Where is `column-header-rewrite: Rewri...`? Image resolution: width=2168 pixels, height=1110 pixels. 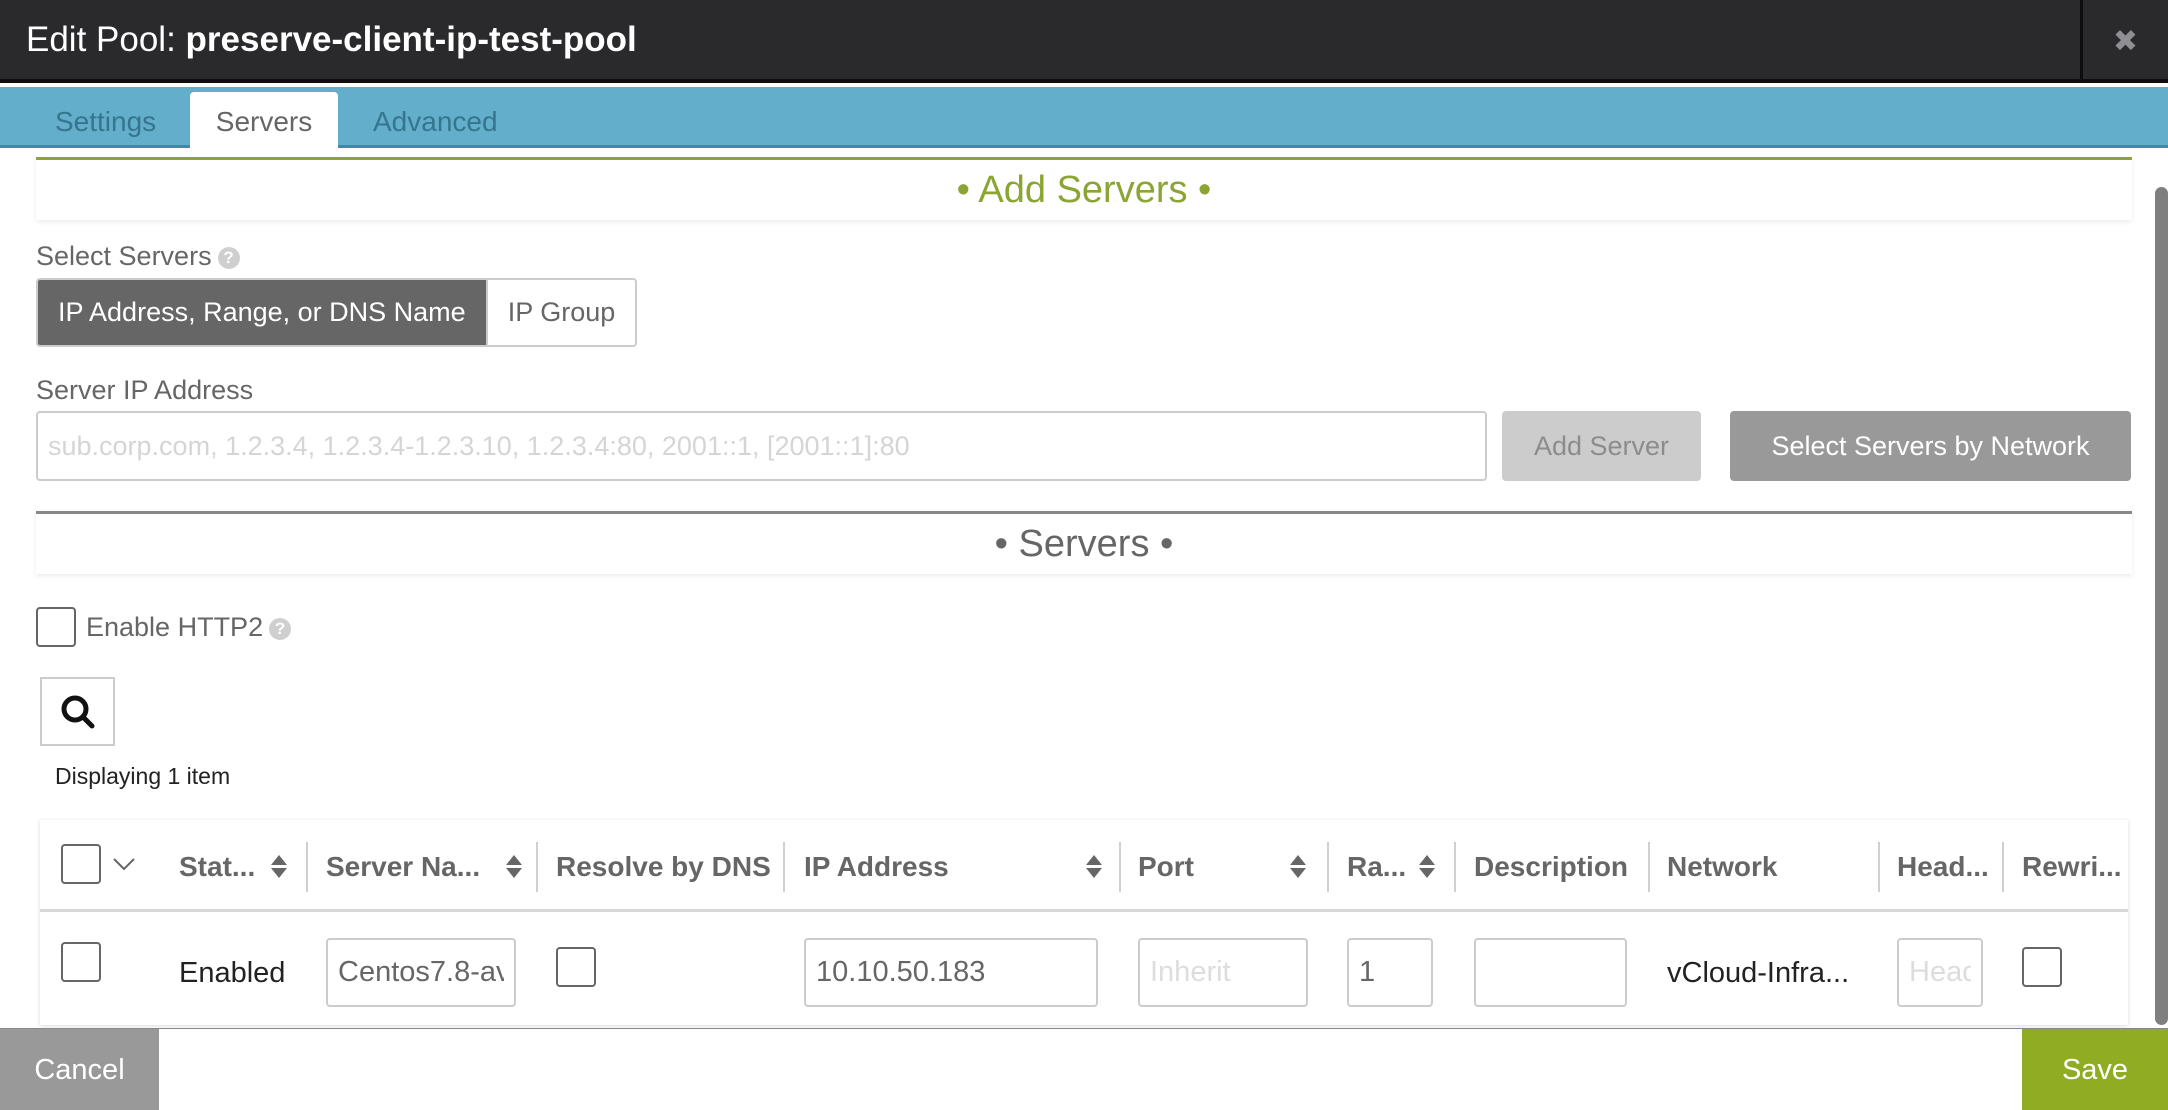 column-header-rewrite: Rewri... is located at coordinates (2072, 867).